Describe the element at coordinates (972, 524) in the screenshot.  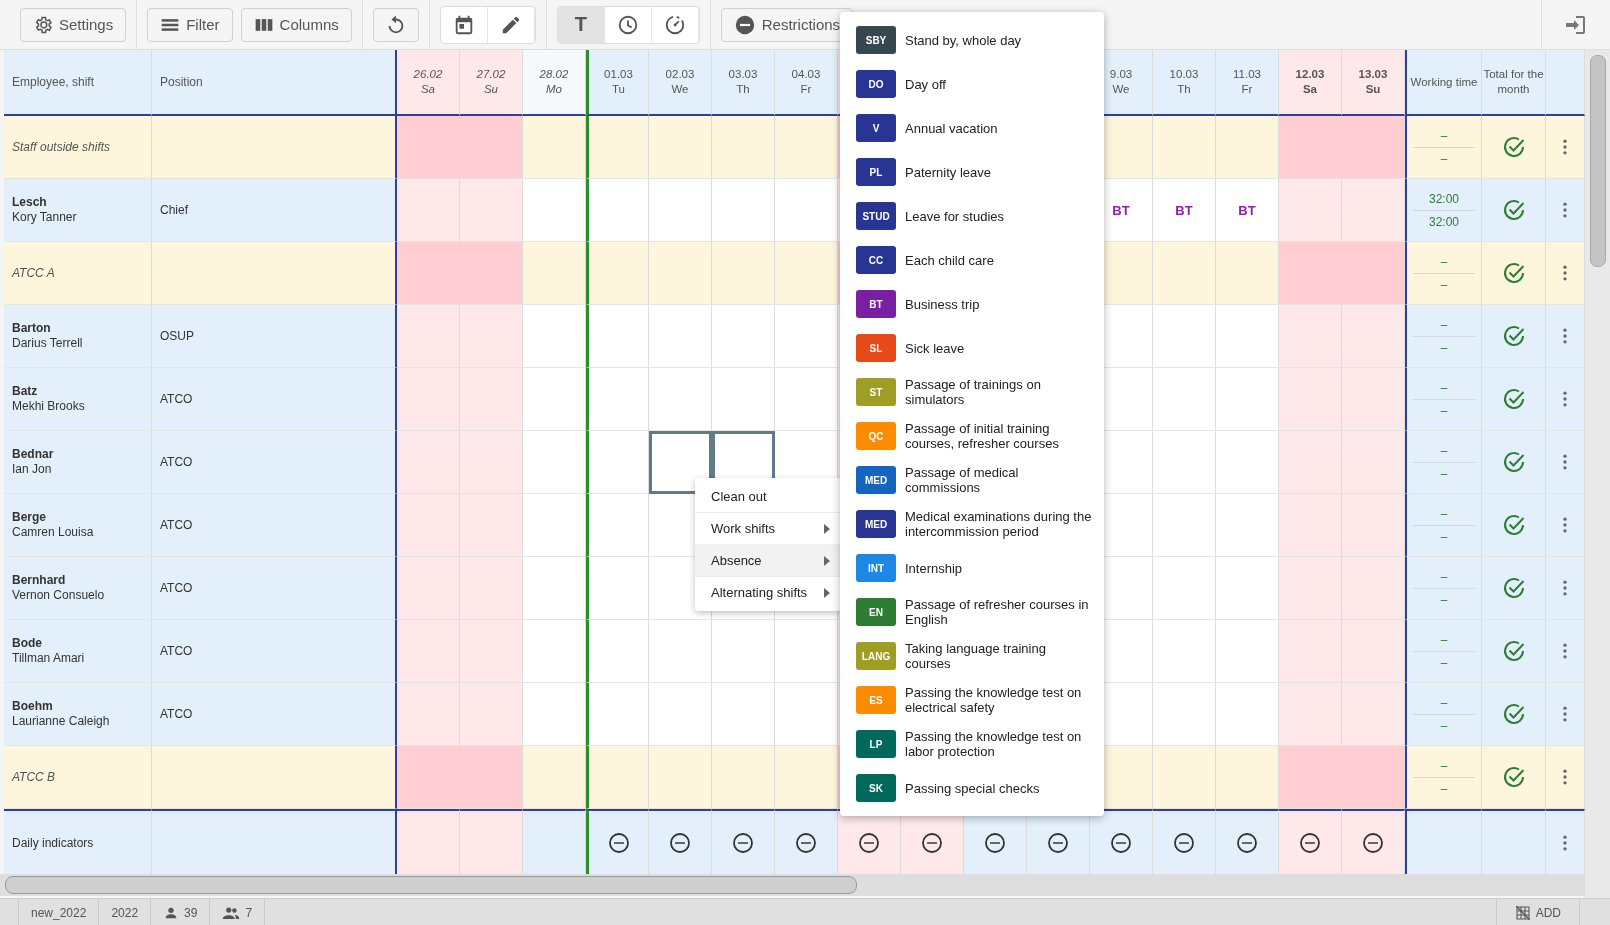
I see `menu-item: MED Medical examinations during the intercommission period` at that location.